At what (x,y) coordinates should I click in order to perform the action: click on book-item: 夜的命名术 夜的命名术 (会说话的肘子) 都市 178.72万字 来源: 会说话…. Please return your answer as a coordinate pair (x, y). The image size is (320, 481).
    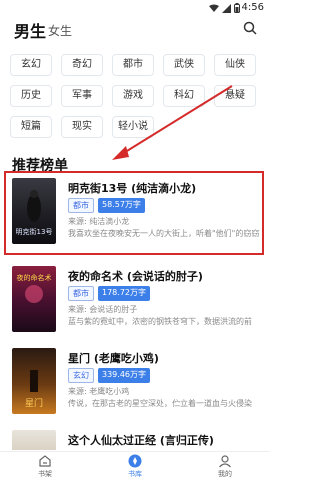
    Looking at the image, I should click on (137, 301).